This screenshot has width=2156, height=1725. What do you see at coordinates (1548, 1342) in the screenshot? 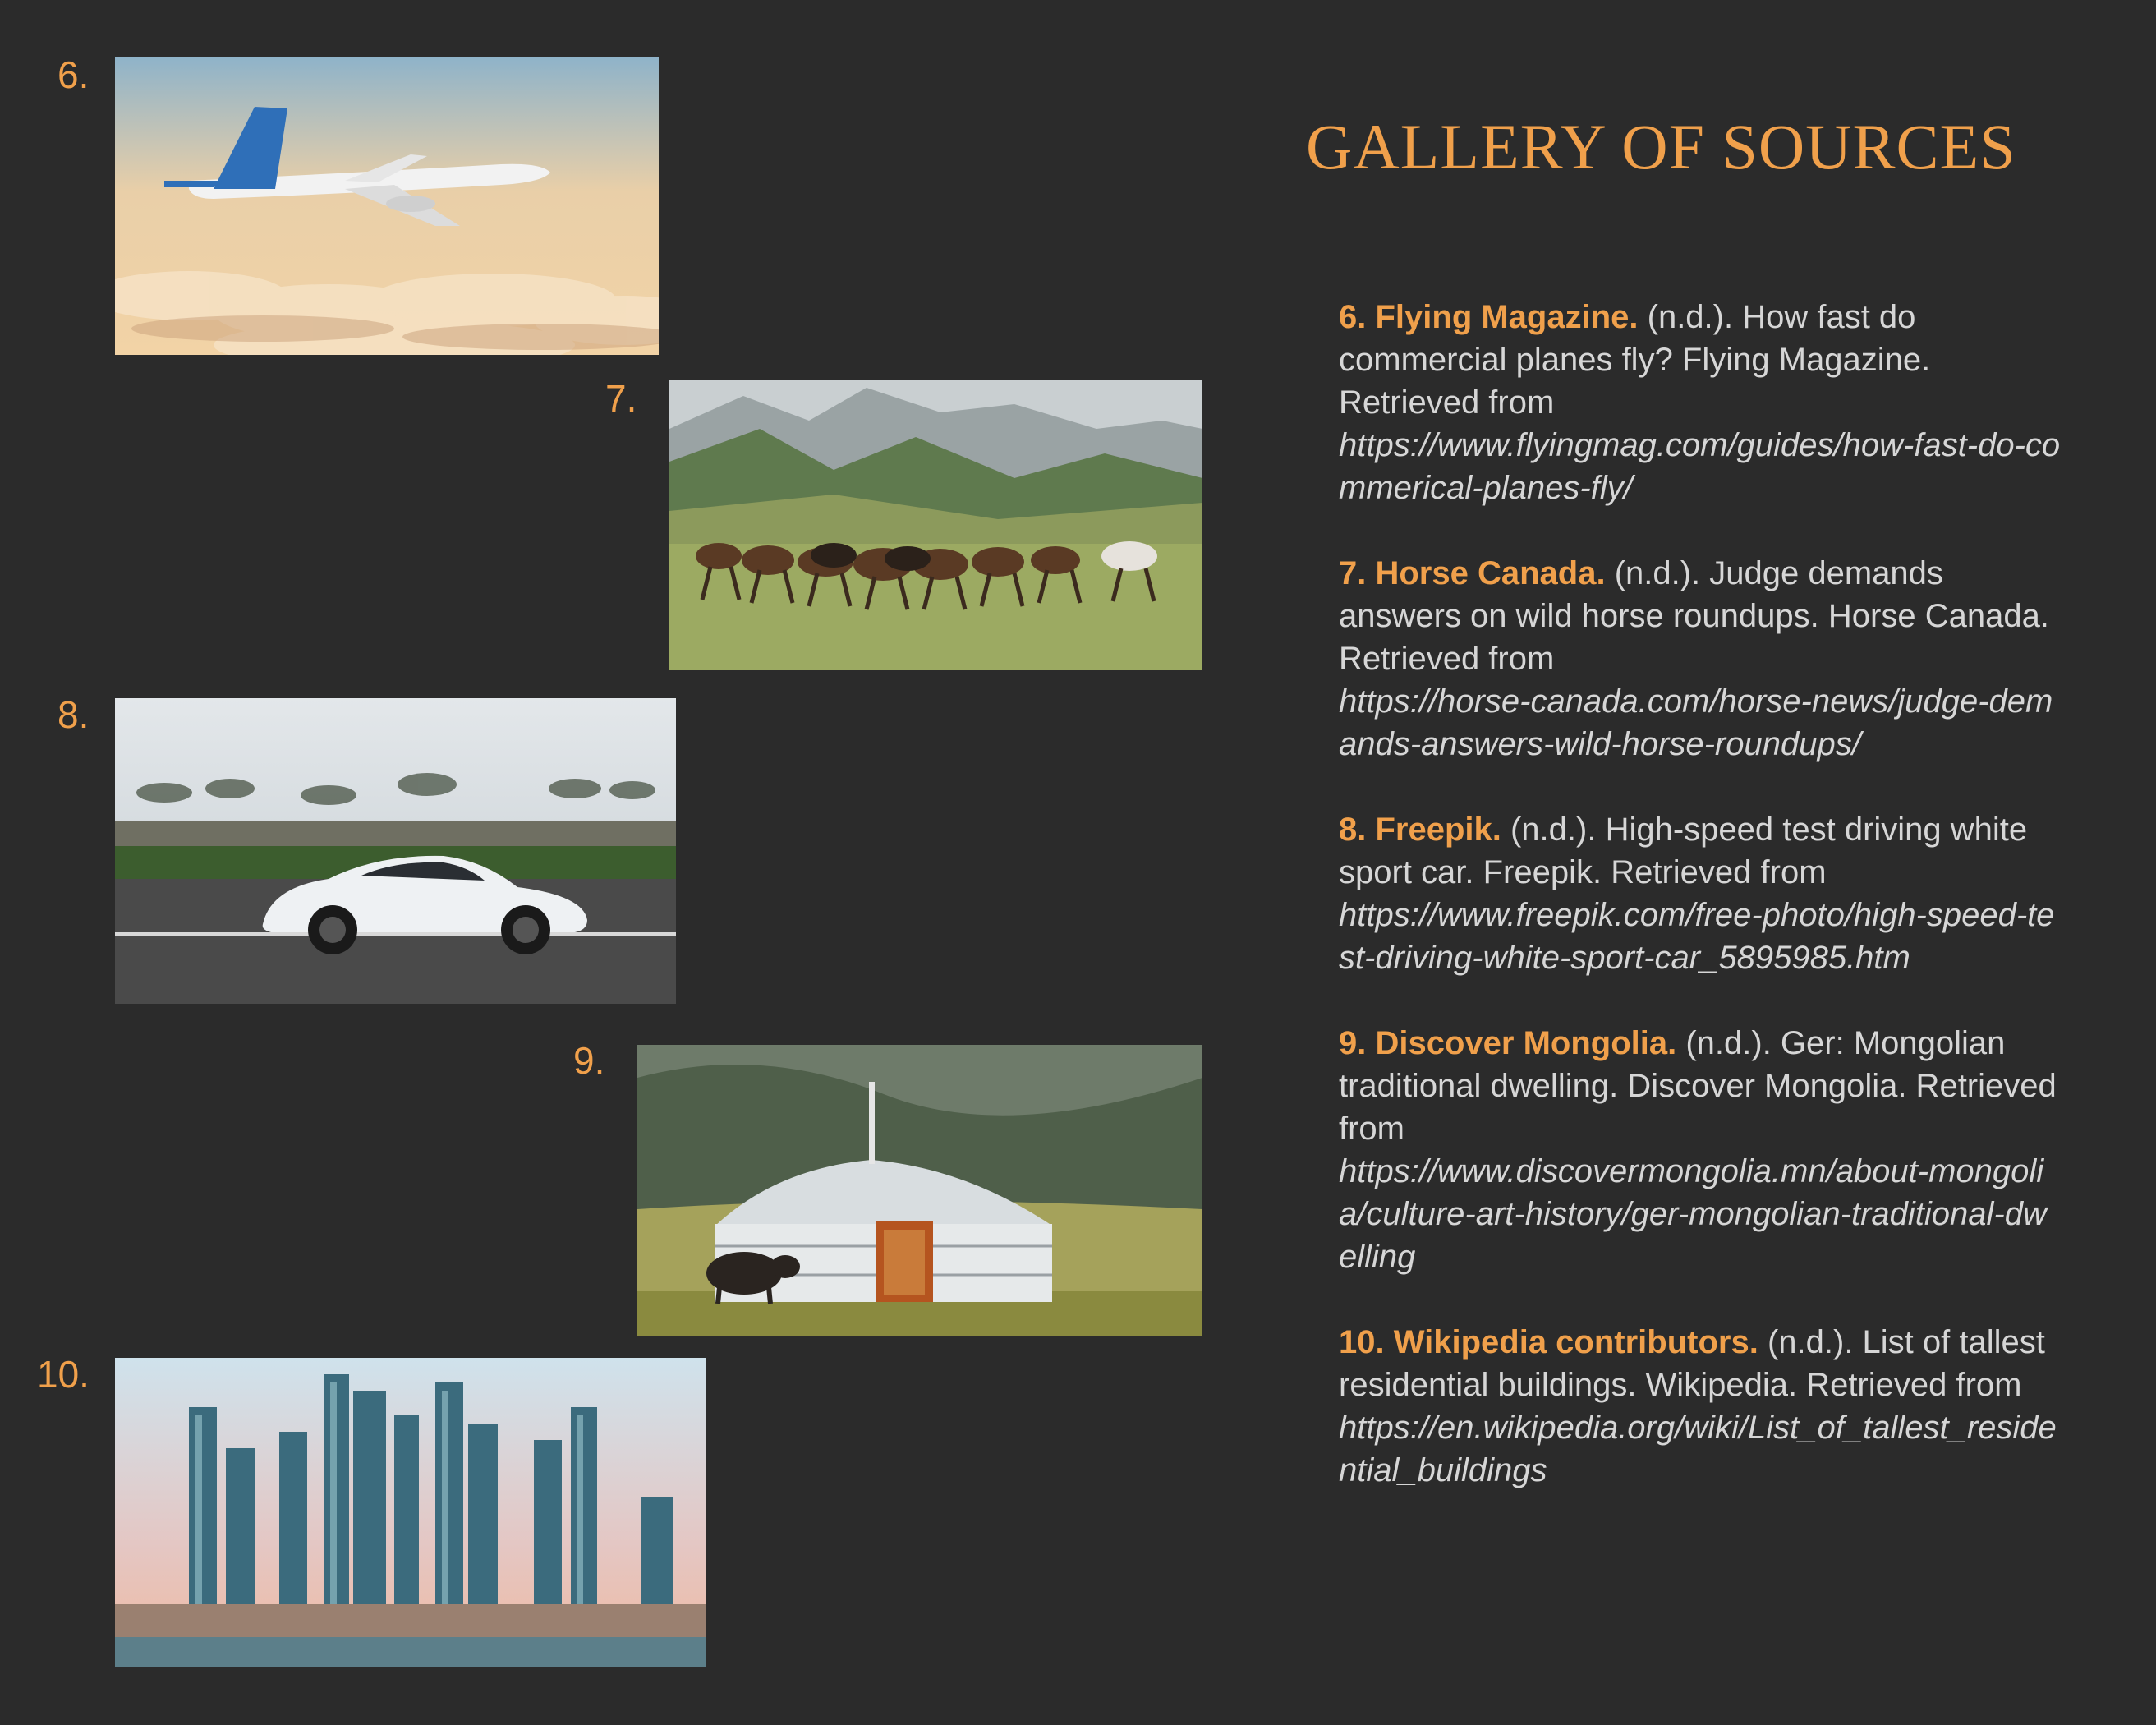
I see `reference-source: 10. Wikipedia contributors.` at bounding box center [1548, 1342].